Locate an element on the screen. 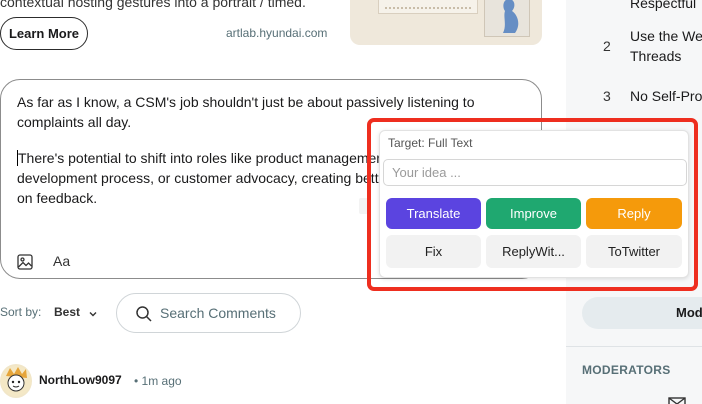 Image resolution: width=702 pixels, height=404 pixels. sidebar-rule-1: Respectful is located at coordinates (666, 6).